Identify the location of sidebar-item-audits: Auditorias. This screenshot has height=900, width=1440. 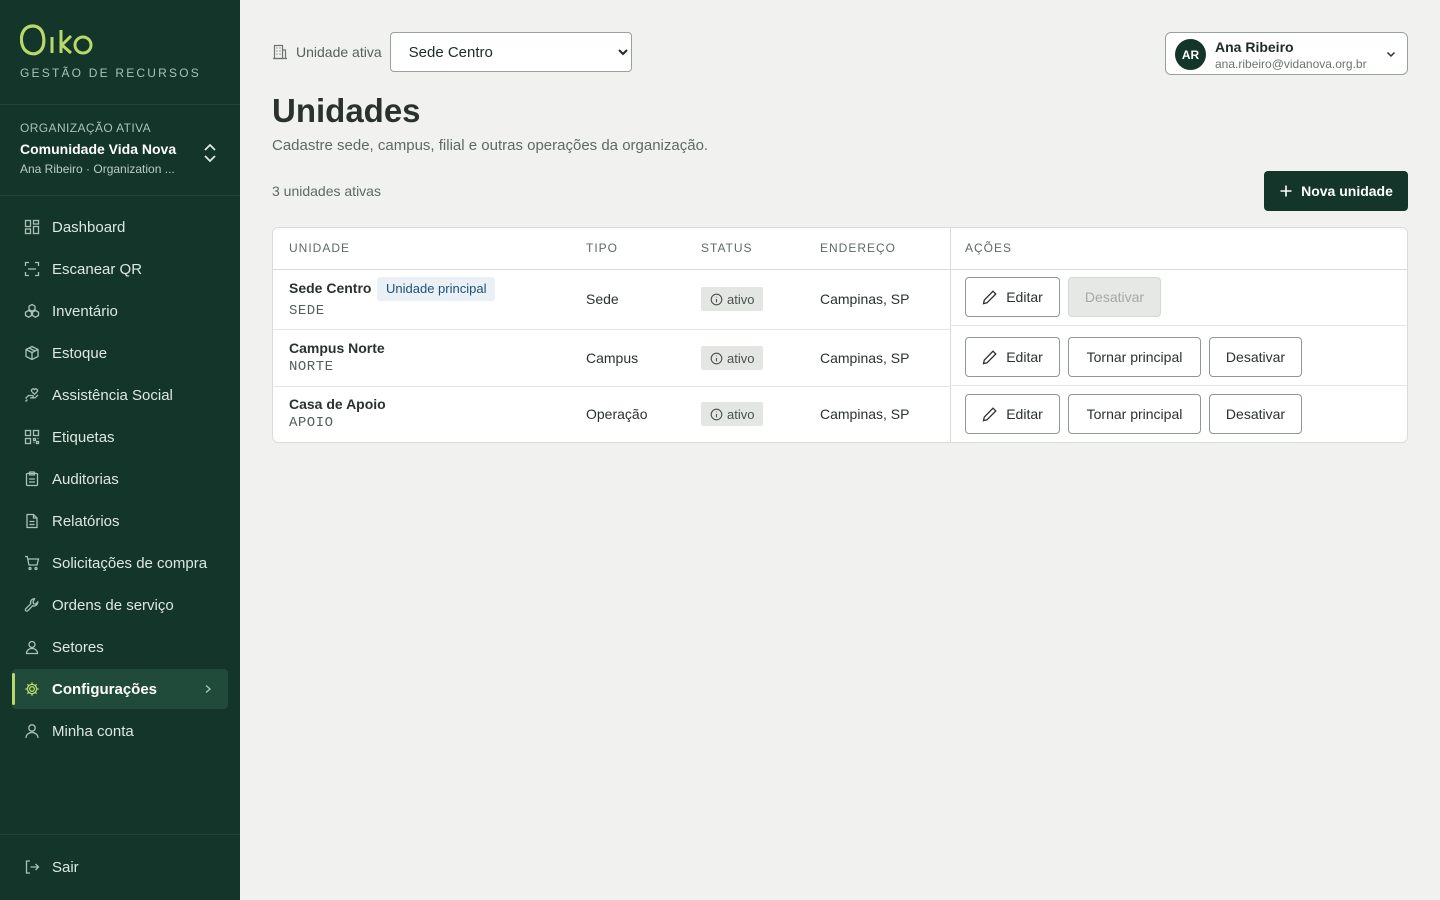
(120, 479).